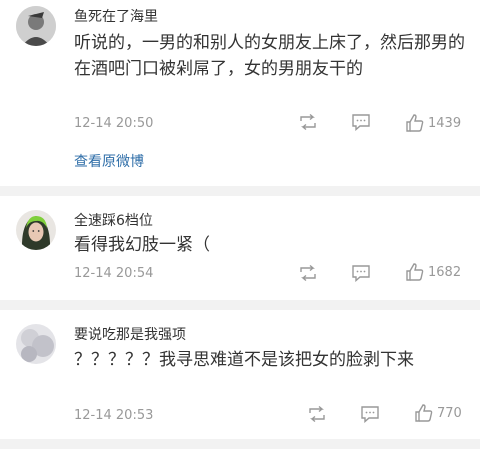  Describe the element at coordinates (109, 161) in the screenshot. I see `view-original-link: 查看原微博` at that location.